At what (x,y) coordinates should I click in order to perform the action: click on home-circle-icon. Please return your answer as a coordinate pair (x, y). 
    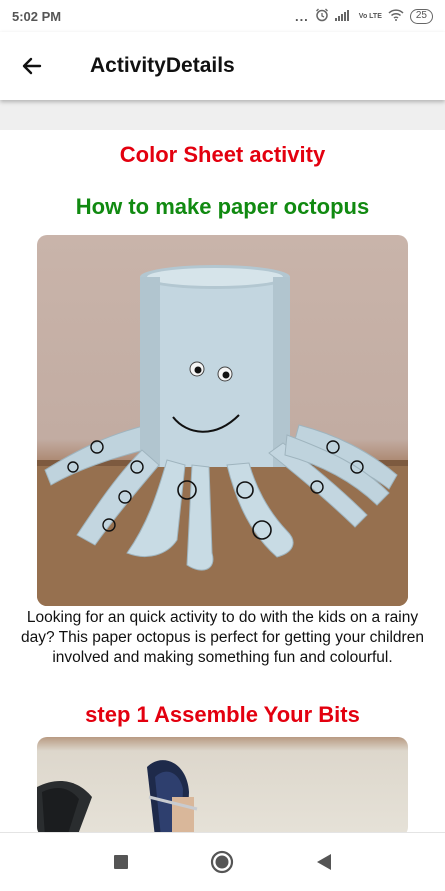
    Looking at the image, I should click on (222, 862).